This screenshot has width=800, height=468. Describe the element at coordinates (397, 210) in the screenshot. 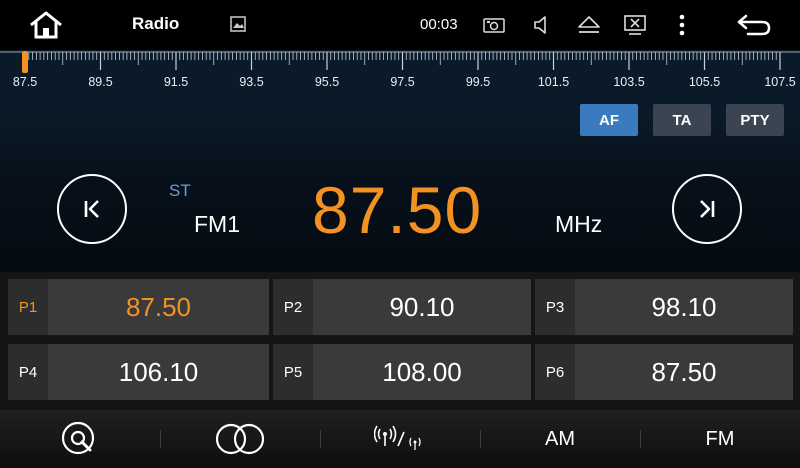

I see `current-frequency: 87.50` at that location.